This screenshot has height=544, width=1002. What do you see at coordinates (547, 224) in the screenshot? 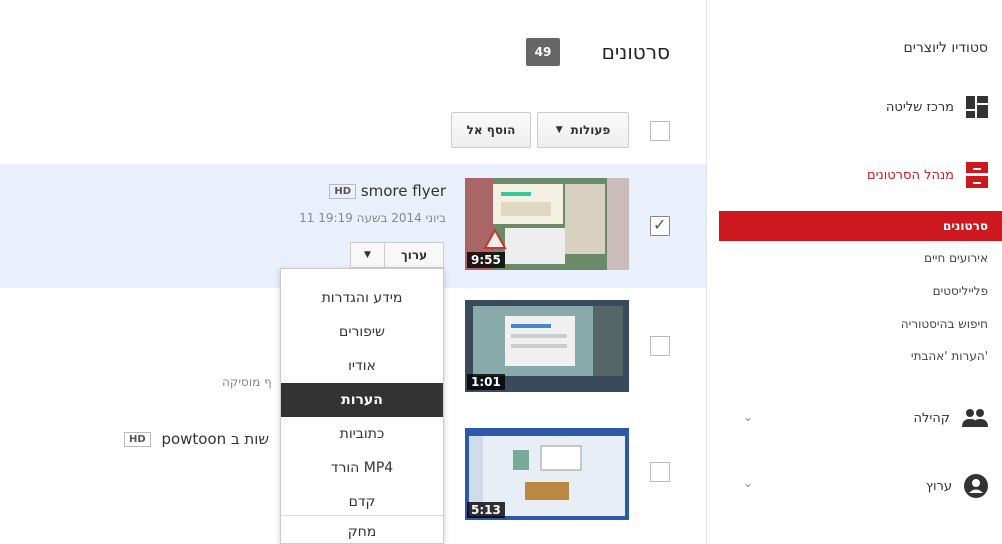
I see `video-thumbnail: 9:55` at bounding box center [547, 224].